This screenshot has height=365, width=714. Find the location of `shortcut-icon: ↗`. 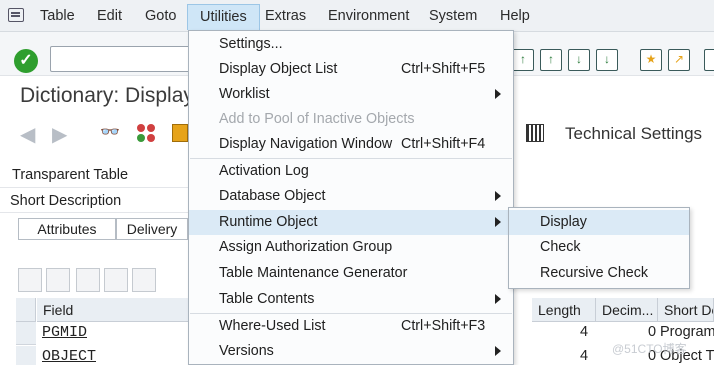

shortcut-icon: ↗ is located at coordinates (679, 60).